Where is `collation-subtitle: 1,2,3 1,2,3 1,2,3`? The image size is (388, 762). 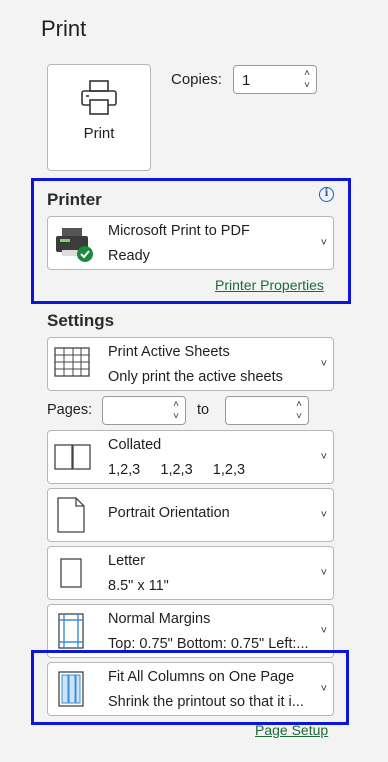 collation-subtitle: 1,2,3 1,2,3 1,2,3 is located at coordinates (177, 470).